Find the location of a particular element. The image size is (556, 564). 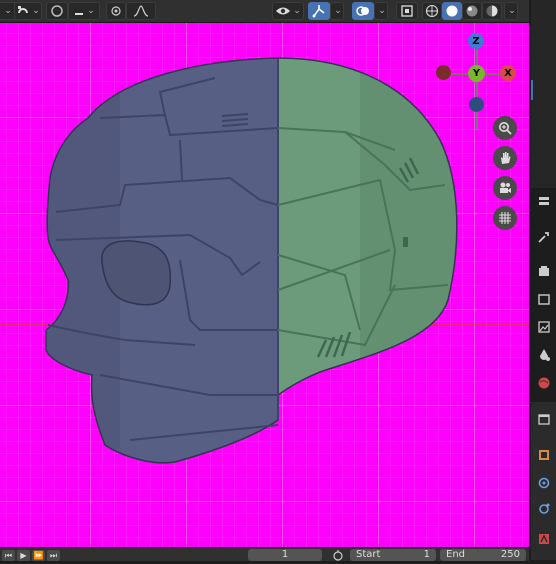

proportional-dot-icon is located at coordinates (116, 11).